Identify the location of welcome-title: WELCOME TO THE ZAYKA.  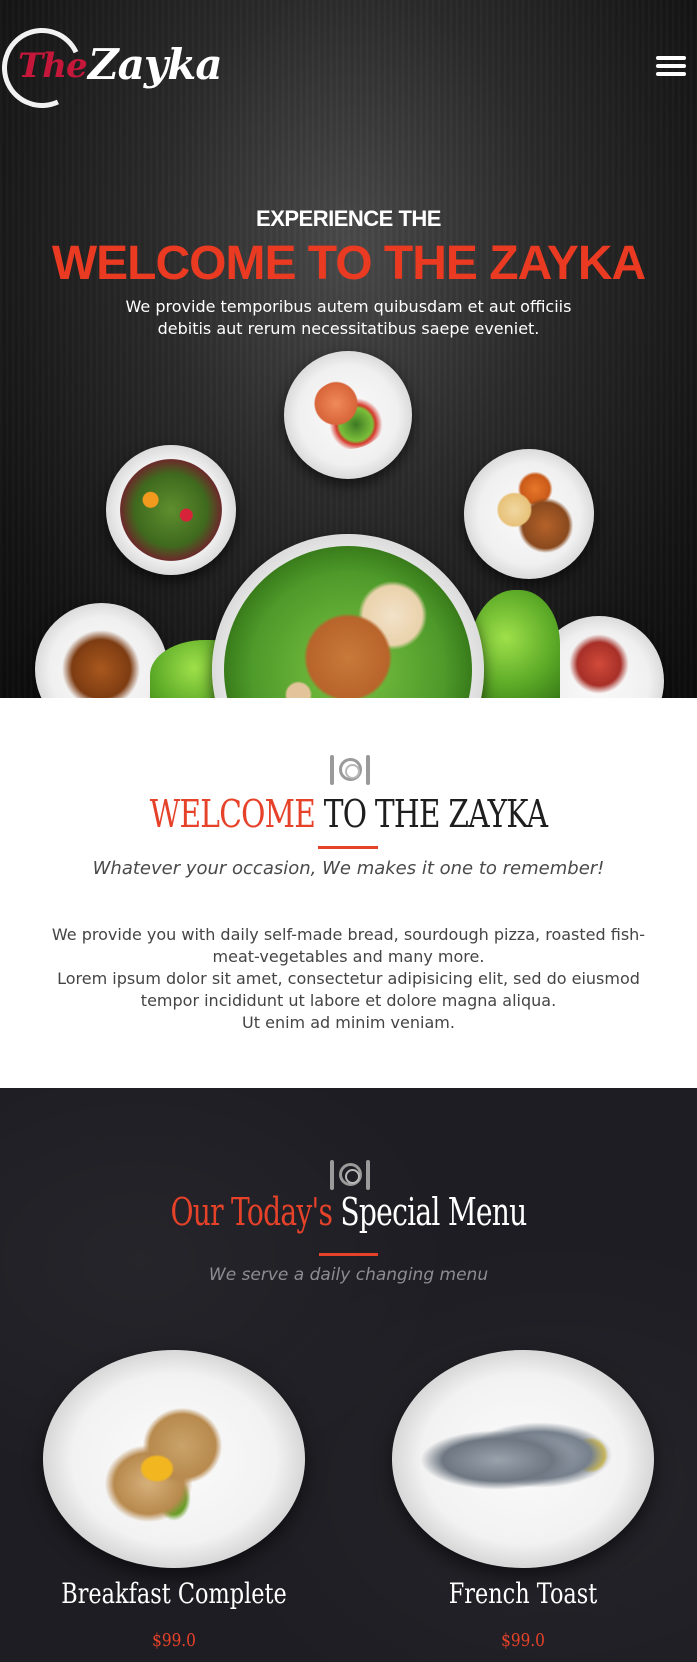
(349, 814).